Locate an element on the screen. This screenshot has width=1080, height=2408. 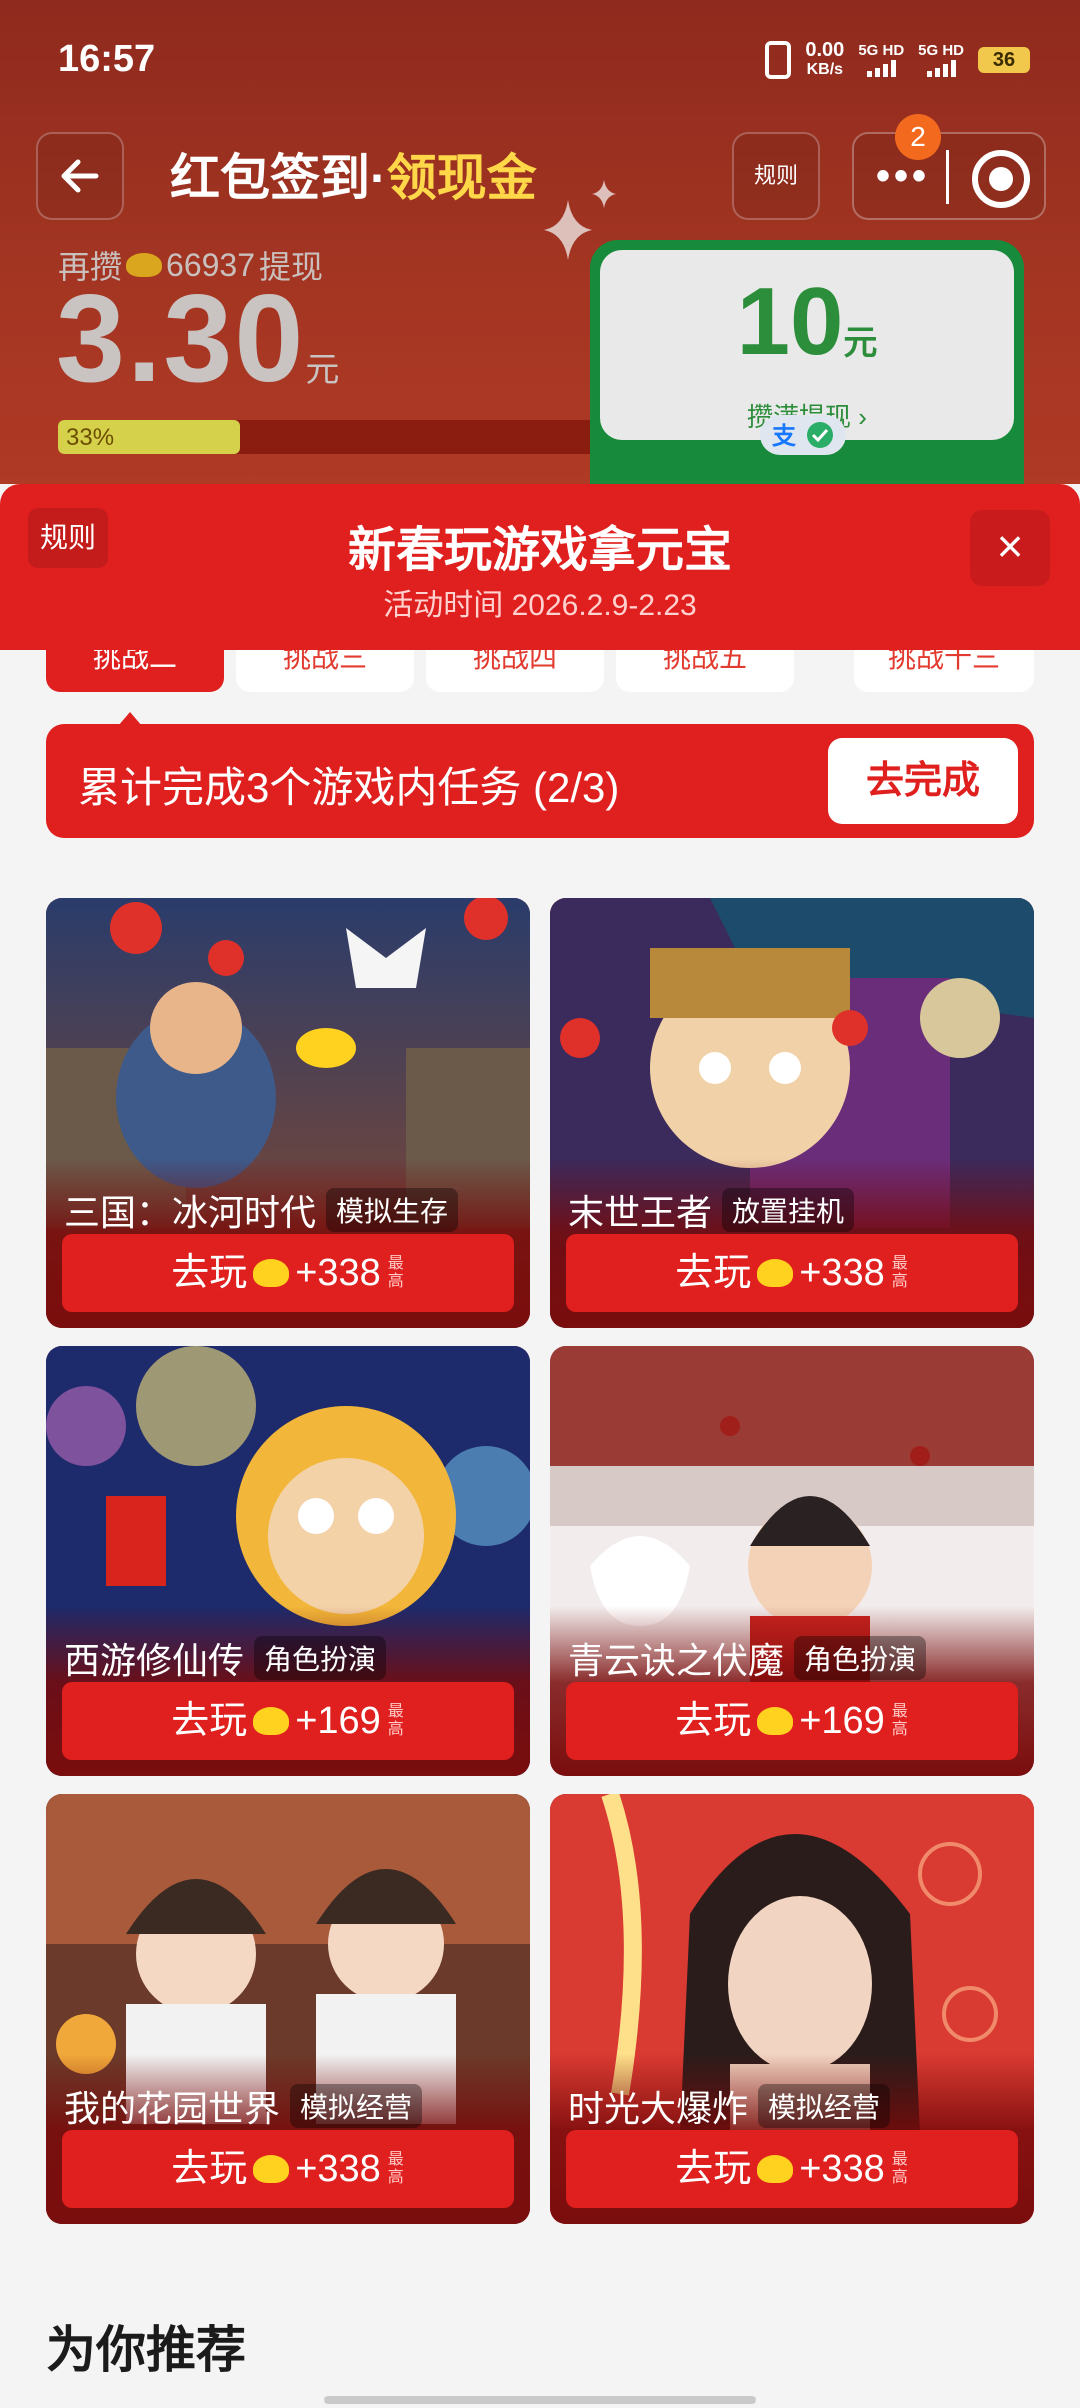
game-card: 我的花园世界 模拟经营 去玩 +338 最高 is located at coordinates (288, 2009).